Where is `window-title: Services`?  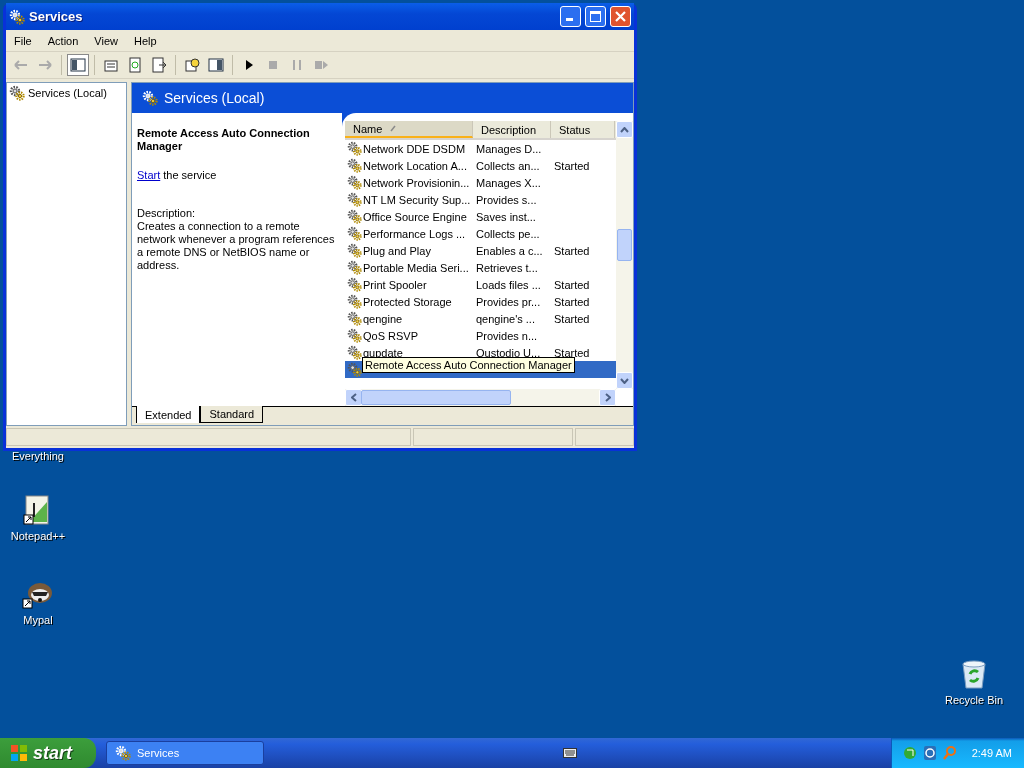 window-title: Services is located at coordinates (56, 16).